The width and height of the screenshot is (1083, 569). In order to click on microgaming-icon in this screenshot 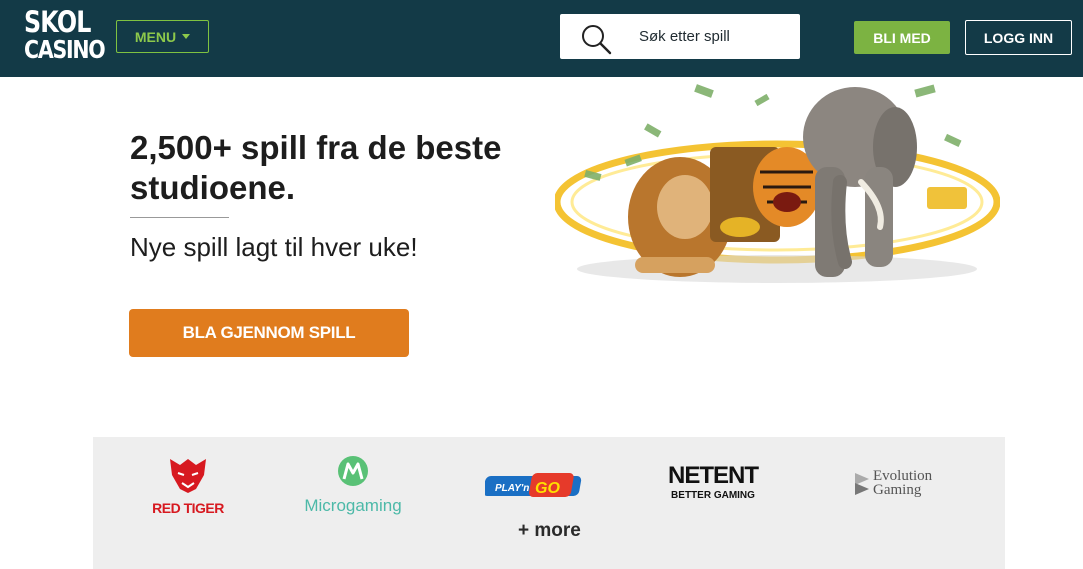, I will do `click(353, 471)`.